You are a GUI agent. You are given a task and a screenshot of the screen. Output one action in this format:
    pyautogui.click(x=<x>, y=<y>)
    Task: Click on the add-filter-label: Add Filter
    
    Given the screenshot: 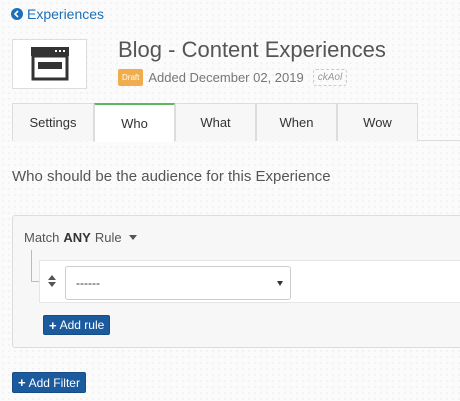 What is the action you would take?
    pyautogui.click(x=54, y=382)
    